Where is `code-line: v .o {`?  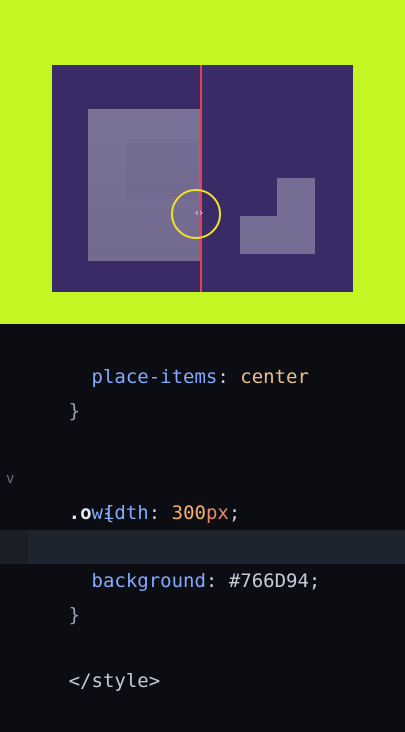 code-line: v .o { is located at coordinates (202, 476).